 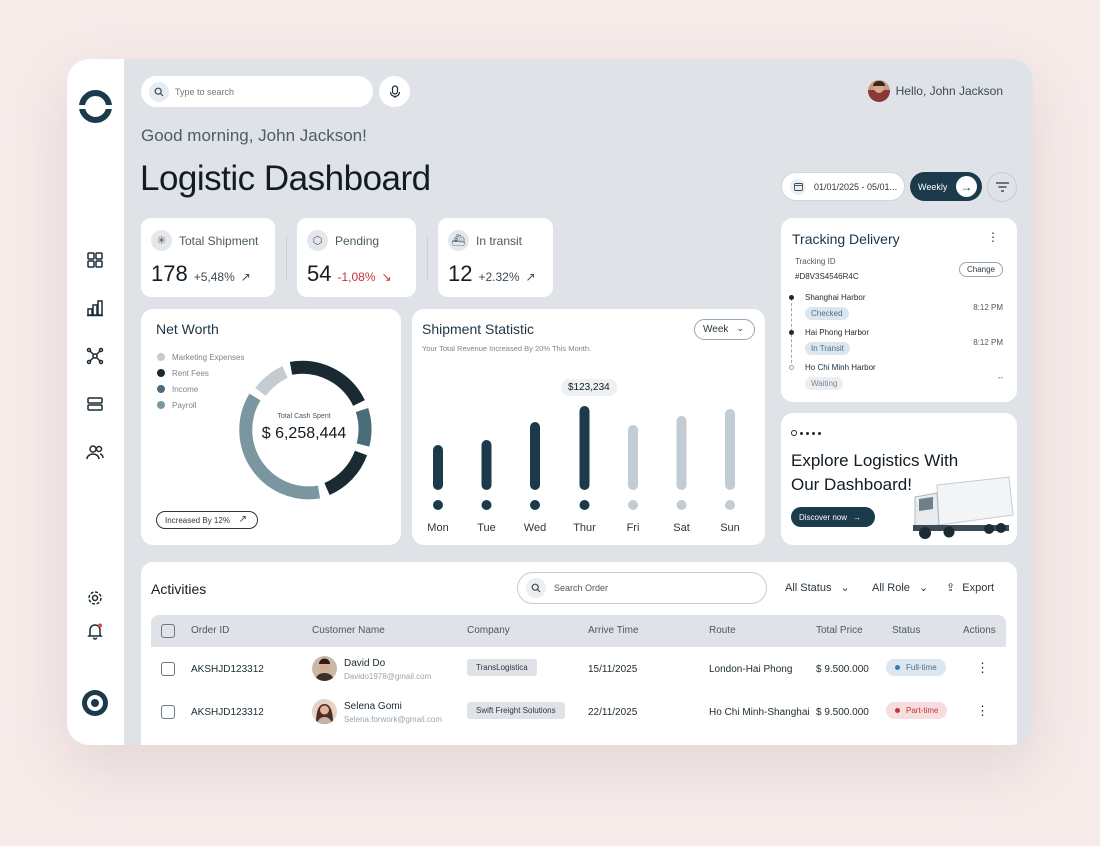 What do you see at coordinates (161, 240) in the screenshot?
I see `asterisk-icon: ✳` at bounding box center [161, 240].